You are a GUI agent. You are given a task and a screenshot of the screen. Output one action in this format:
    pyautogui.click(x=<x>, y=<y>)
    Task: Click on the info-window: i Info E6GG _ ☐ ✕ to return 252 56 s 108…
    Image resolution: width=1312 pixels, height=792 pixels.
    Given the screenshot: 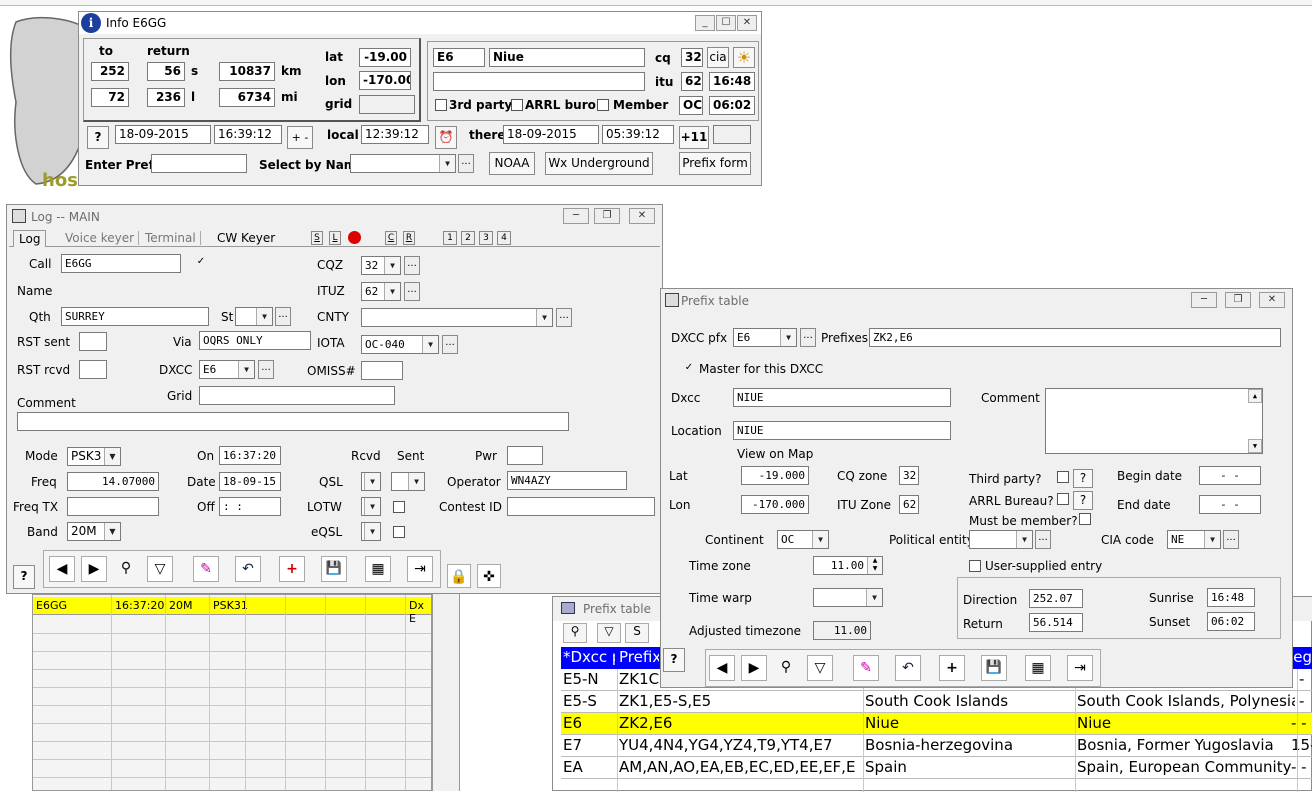 What is the action you would take?
    pyautogui.click(x=420, y=98)
    